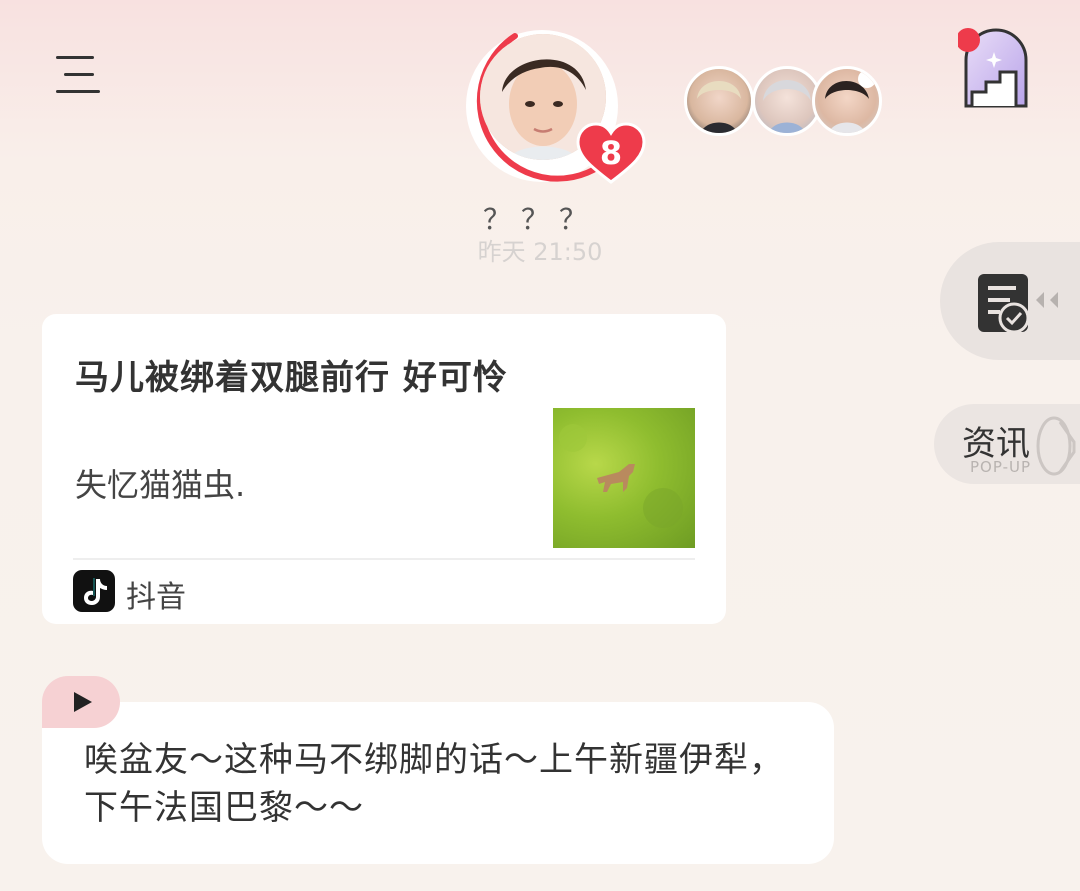 The image size is (1080, 891). What do you see at coordinates (1001, 467) in the screenshot?
I see `news-sublabel: POP-UP` at bounding box center [1001, 467].